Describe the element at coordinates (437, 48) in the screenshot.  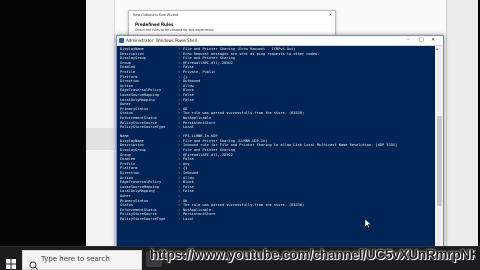
I see `scroll-up-icon: ▴` at that location.